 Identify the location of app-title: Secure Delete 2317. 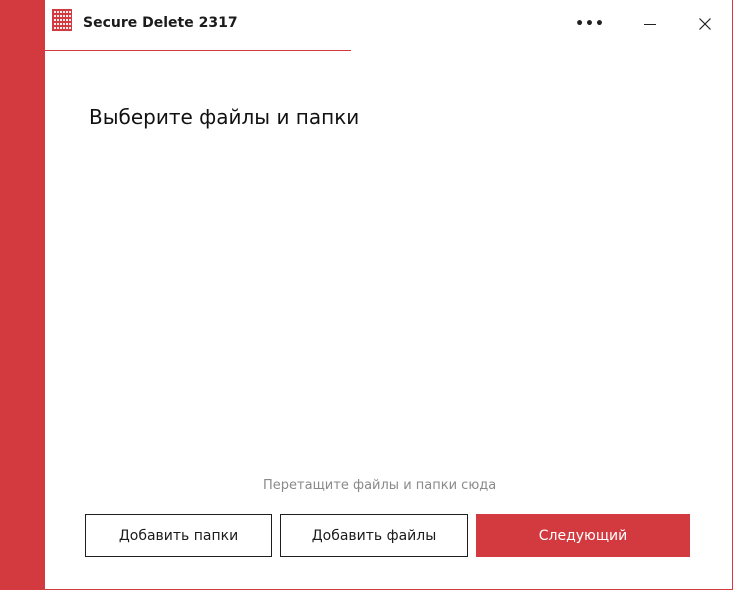
(160, 23).